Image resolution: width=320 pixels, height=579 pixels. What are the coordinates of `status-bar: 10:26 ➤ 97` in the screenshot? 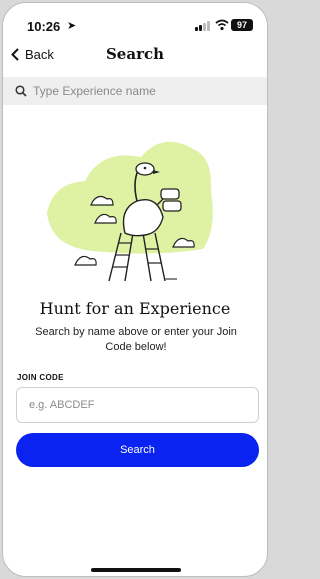 It's located at (135, 23).